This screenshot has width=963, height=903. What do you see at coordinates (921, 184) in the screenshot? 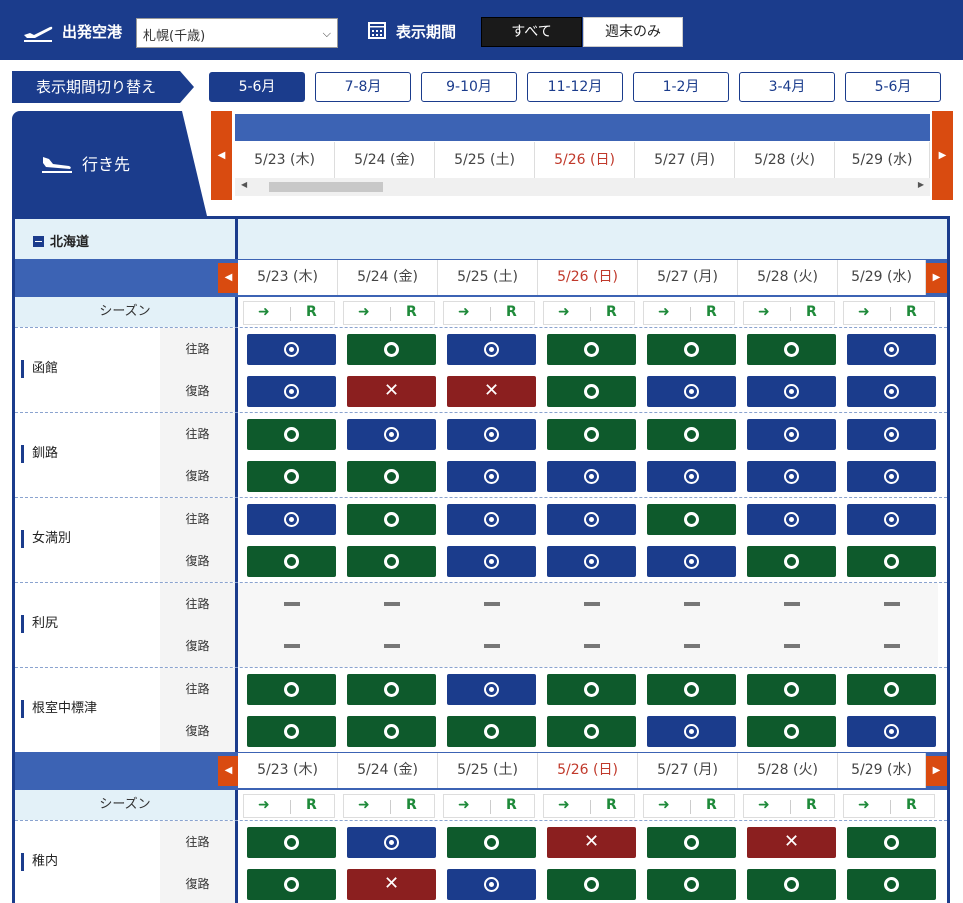
I see `scrollbar-right-icon: ▶` at bounding box center [921, 184].